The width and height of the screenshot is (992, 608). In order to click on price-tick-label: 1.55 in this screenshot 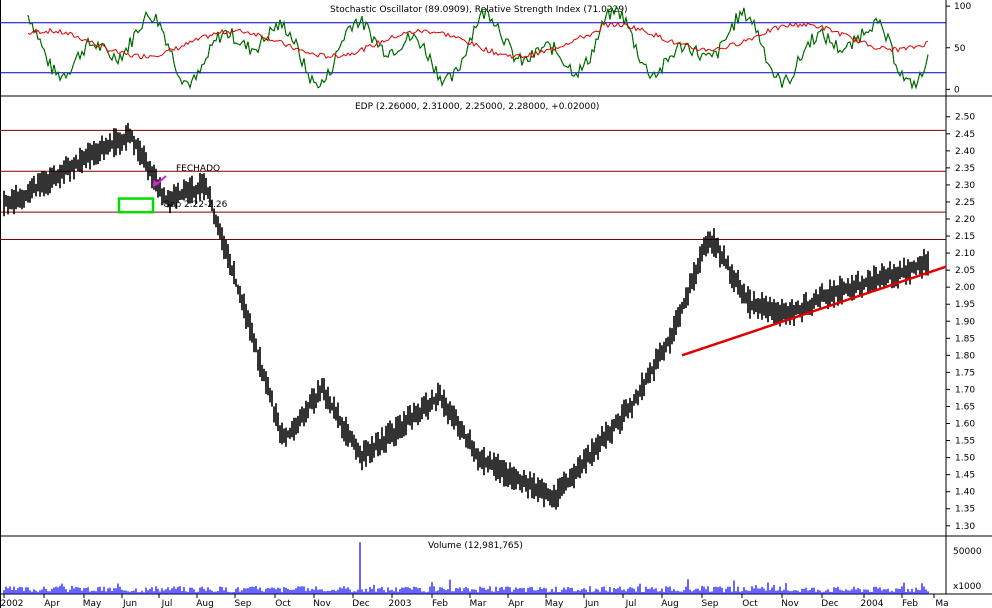, I will do `click(965, 442)`.